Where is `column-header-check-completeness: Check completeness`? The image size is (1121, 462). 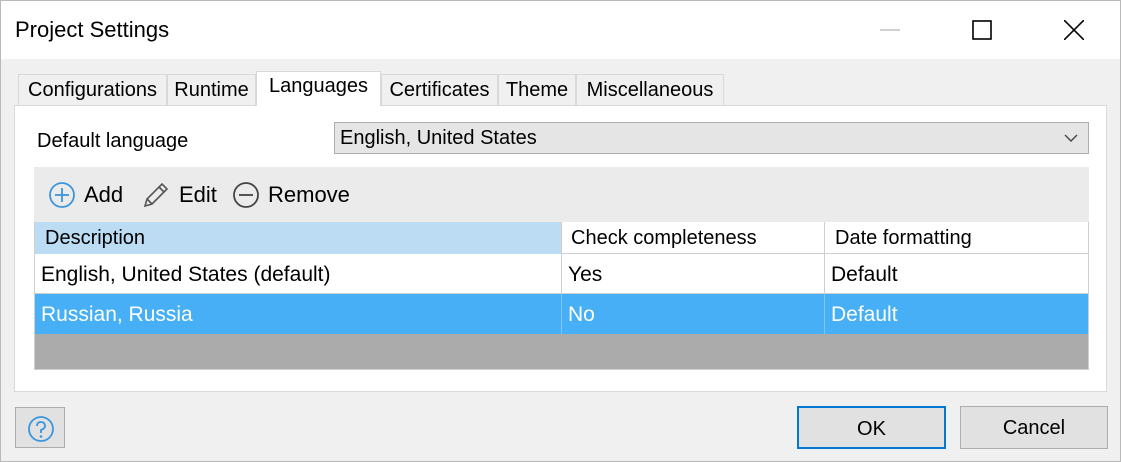
column-header-check-completeness: Check completeness is located at coordinates (693, 238).